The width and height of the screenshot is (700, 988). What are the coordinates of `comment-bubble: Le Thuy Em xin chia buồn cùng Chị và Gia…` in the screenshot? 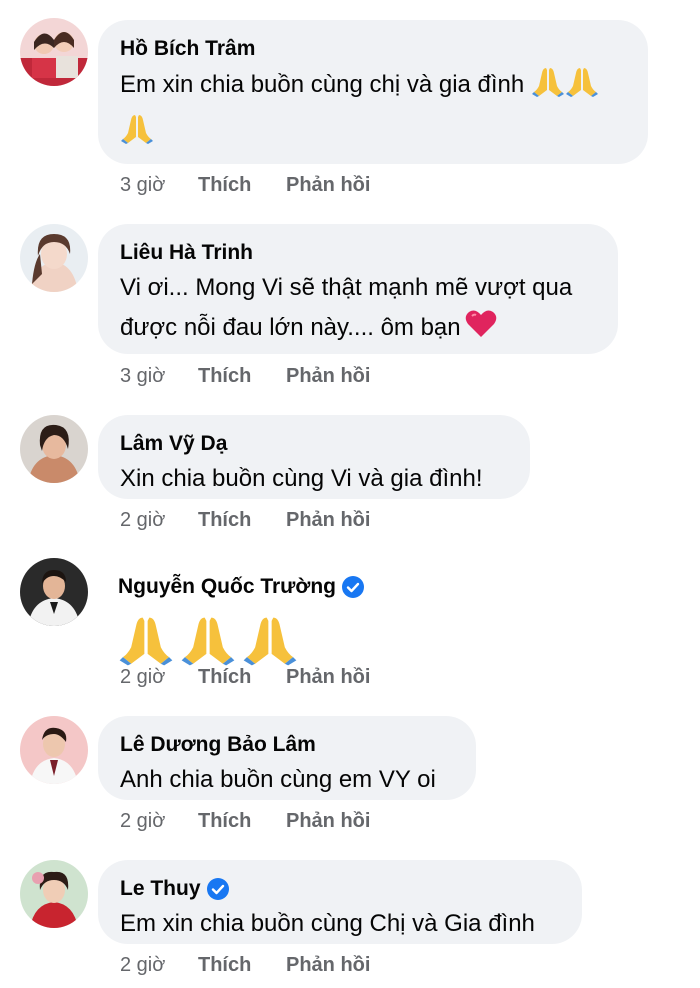 It's located at (340, 902).